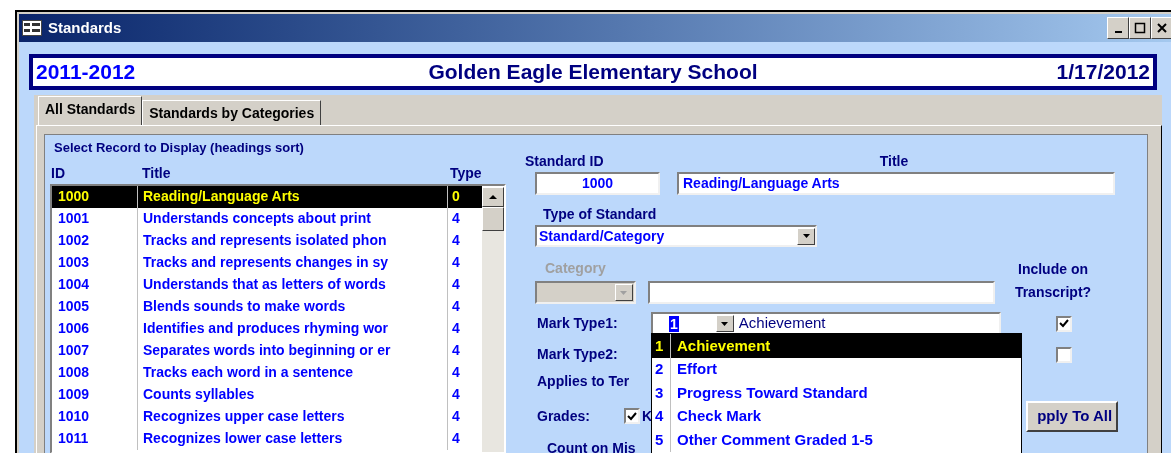 The width and height of the screenshot is (1171, 453). Describe the element at coordinates (95, 306) in the screenshot. I see `id-cell: 1005` at that location.